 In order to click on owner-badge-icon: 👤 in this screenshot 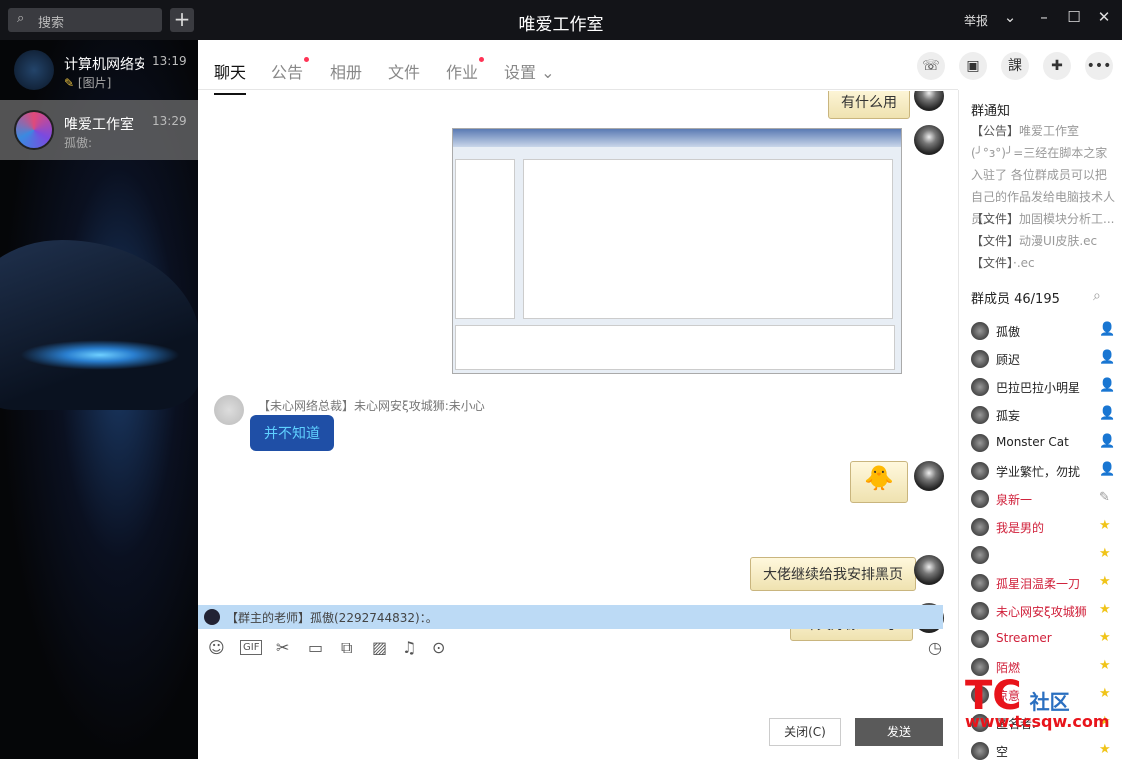, I will do `click(1107, 329)`.